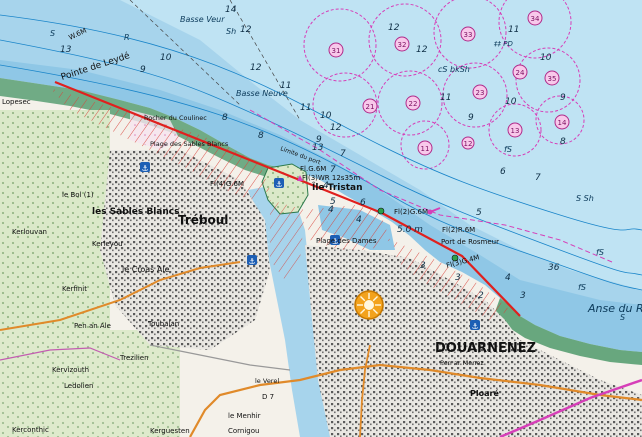 This screenshot has height=437, width=642. I want to click on svg-text: 6, so click(503, 172).